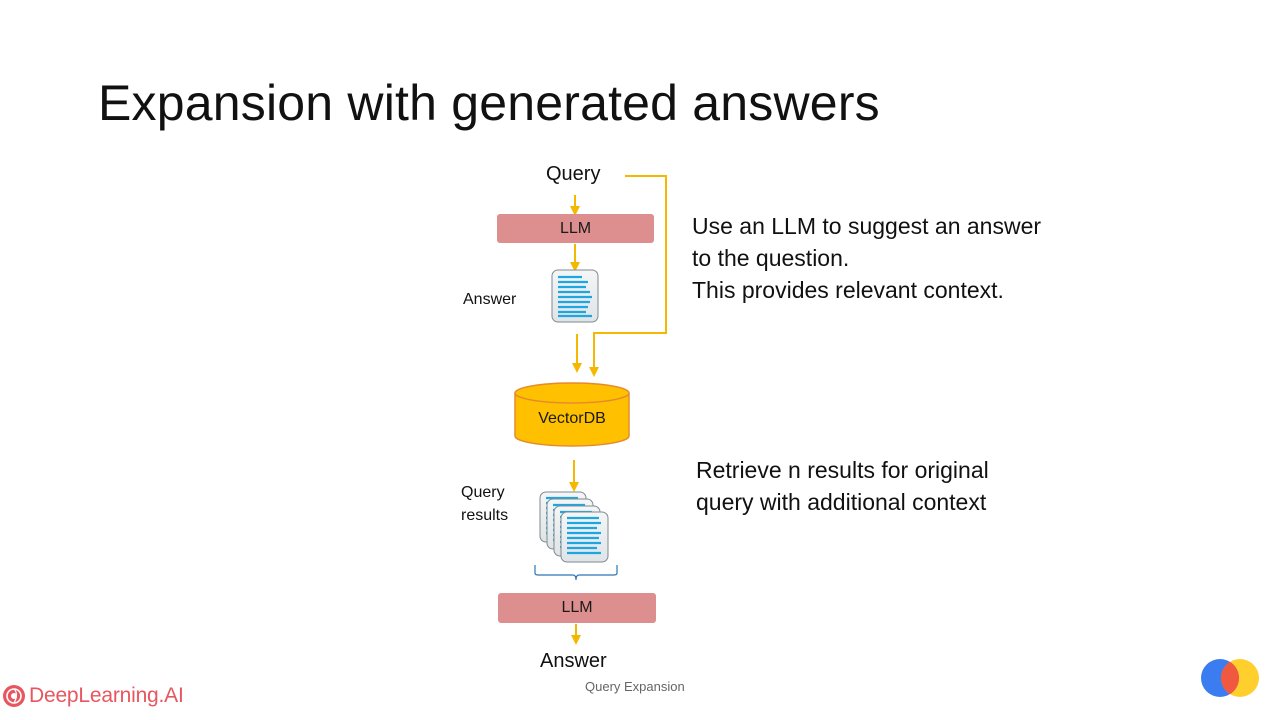 This screenshot has width=1280, height=720. What do you see at coordinates (576, 573) in the screenshot?
I see `results-brace` at bounding box center [576, 573].